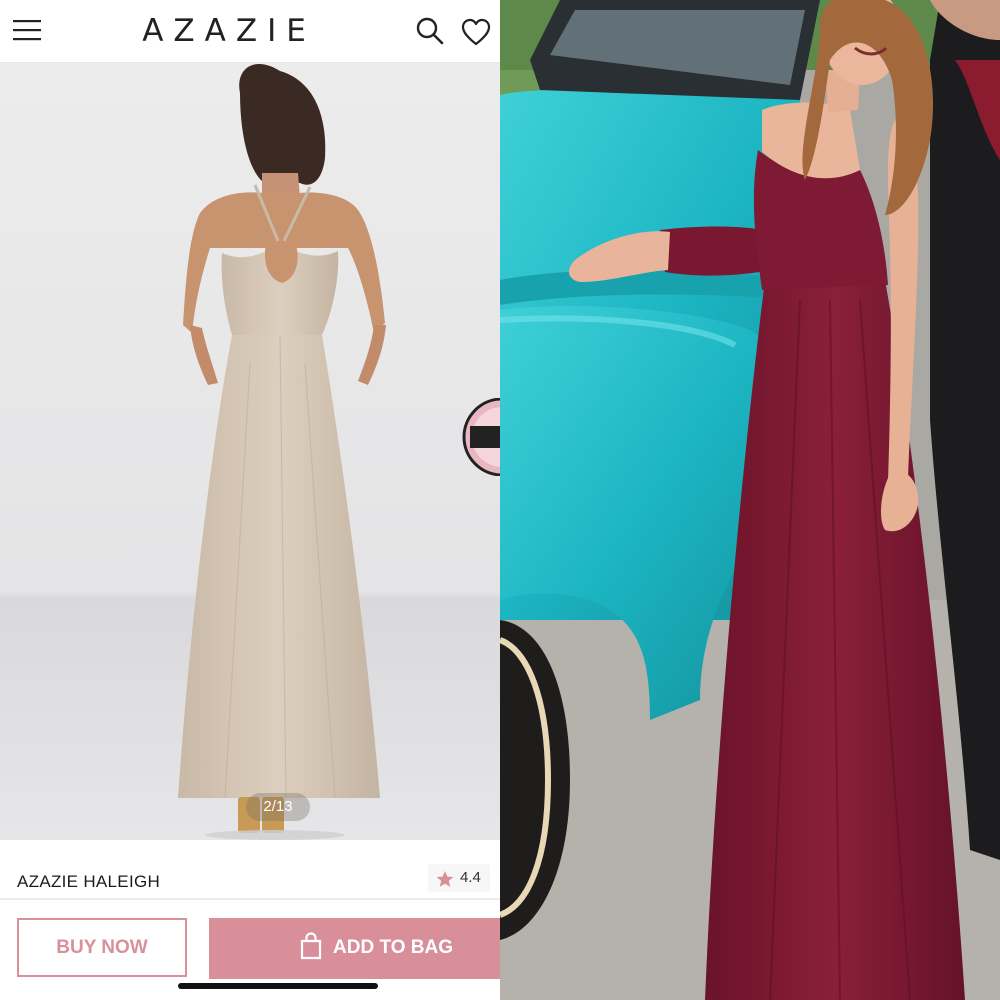  What do you see at coordinates (102, 947) in the screenshot?
I see `buy-now-button: BUY NOW` at bounding box center [102, 947].